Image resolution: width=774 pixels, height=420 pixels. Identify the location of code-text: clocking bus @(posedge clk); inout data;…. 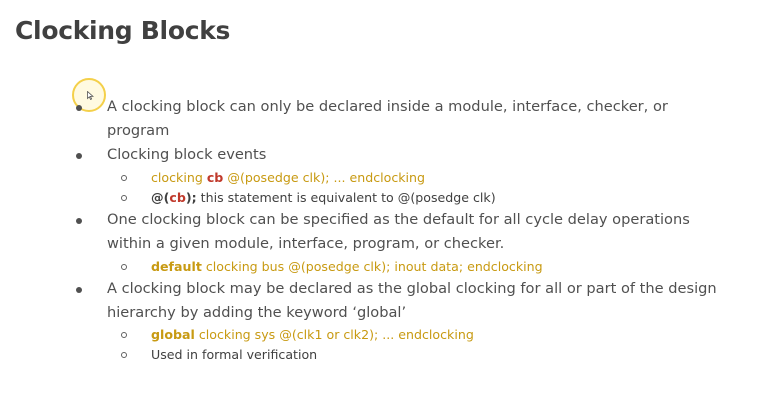
(374, 266).